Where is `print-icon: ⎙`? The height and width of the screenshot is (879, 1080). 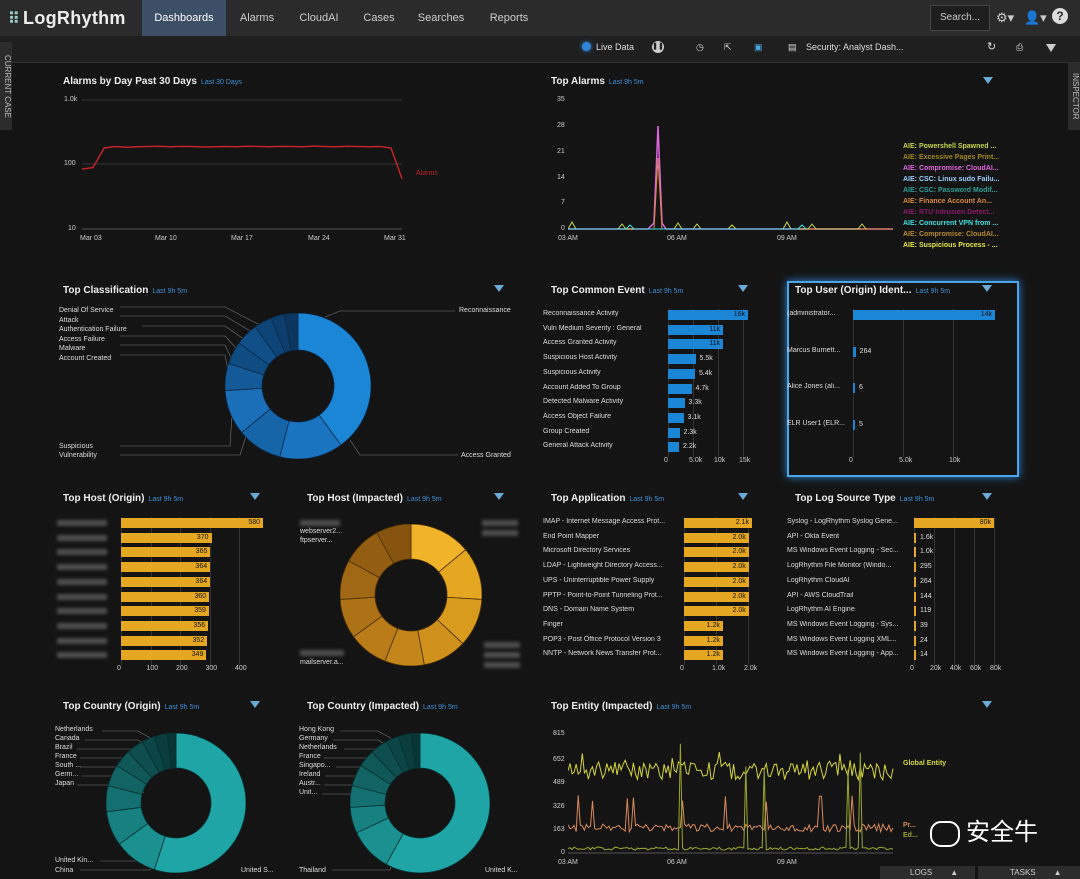
print-icon: ⎙ is located at coordinates (1019, 47).